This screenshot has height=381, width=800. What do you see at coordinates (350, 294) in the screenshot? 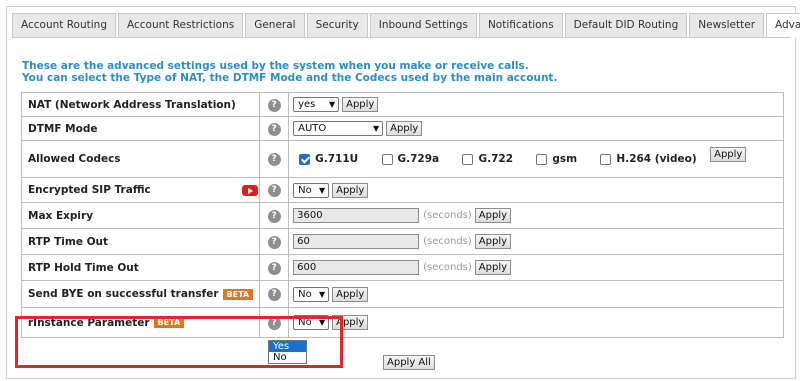
I see `send-bye-apply-button: Apply` at bounding box center [350, 294].